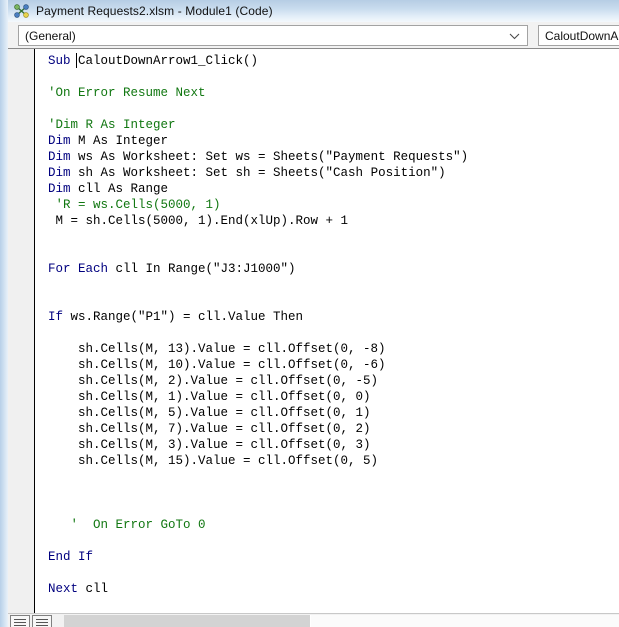  I want to click on editor-toolbar: (General) CaloutDownArr, so click(313, 35).